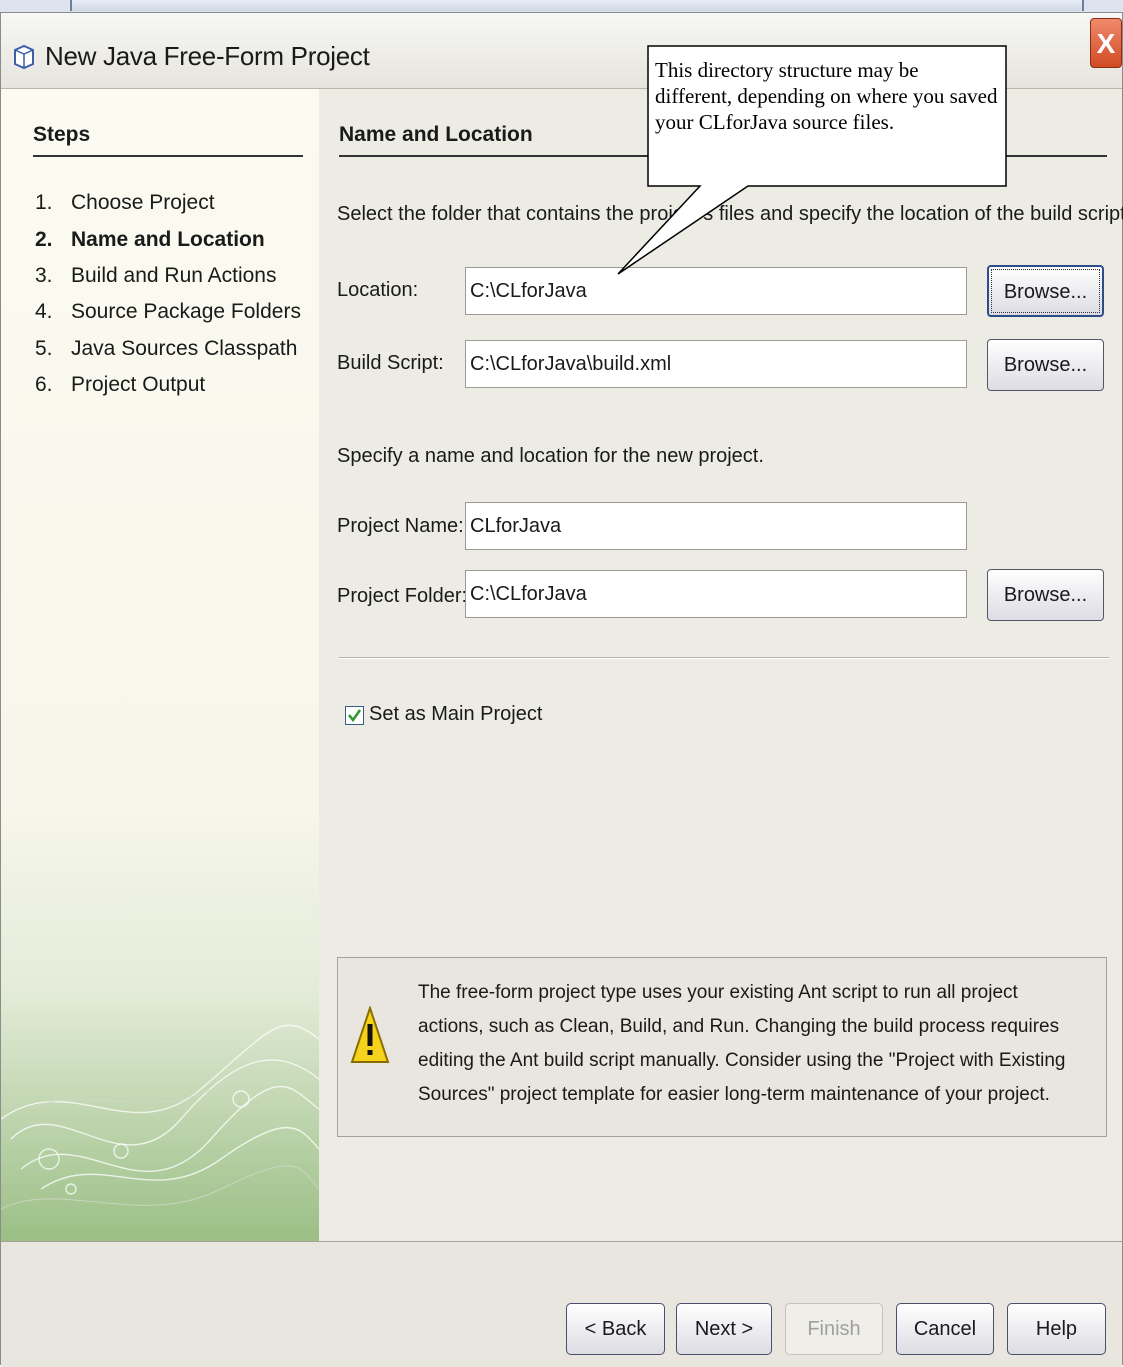 This screenshot has height=1367, width=1123. I want to click on java-project-icon, so click(24, 57).